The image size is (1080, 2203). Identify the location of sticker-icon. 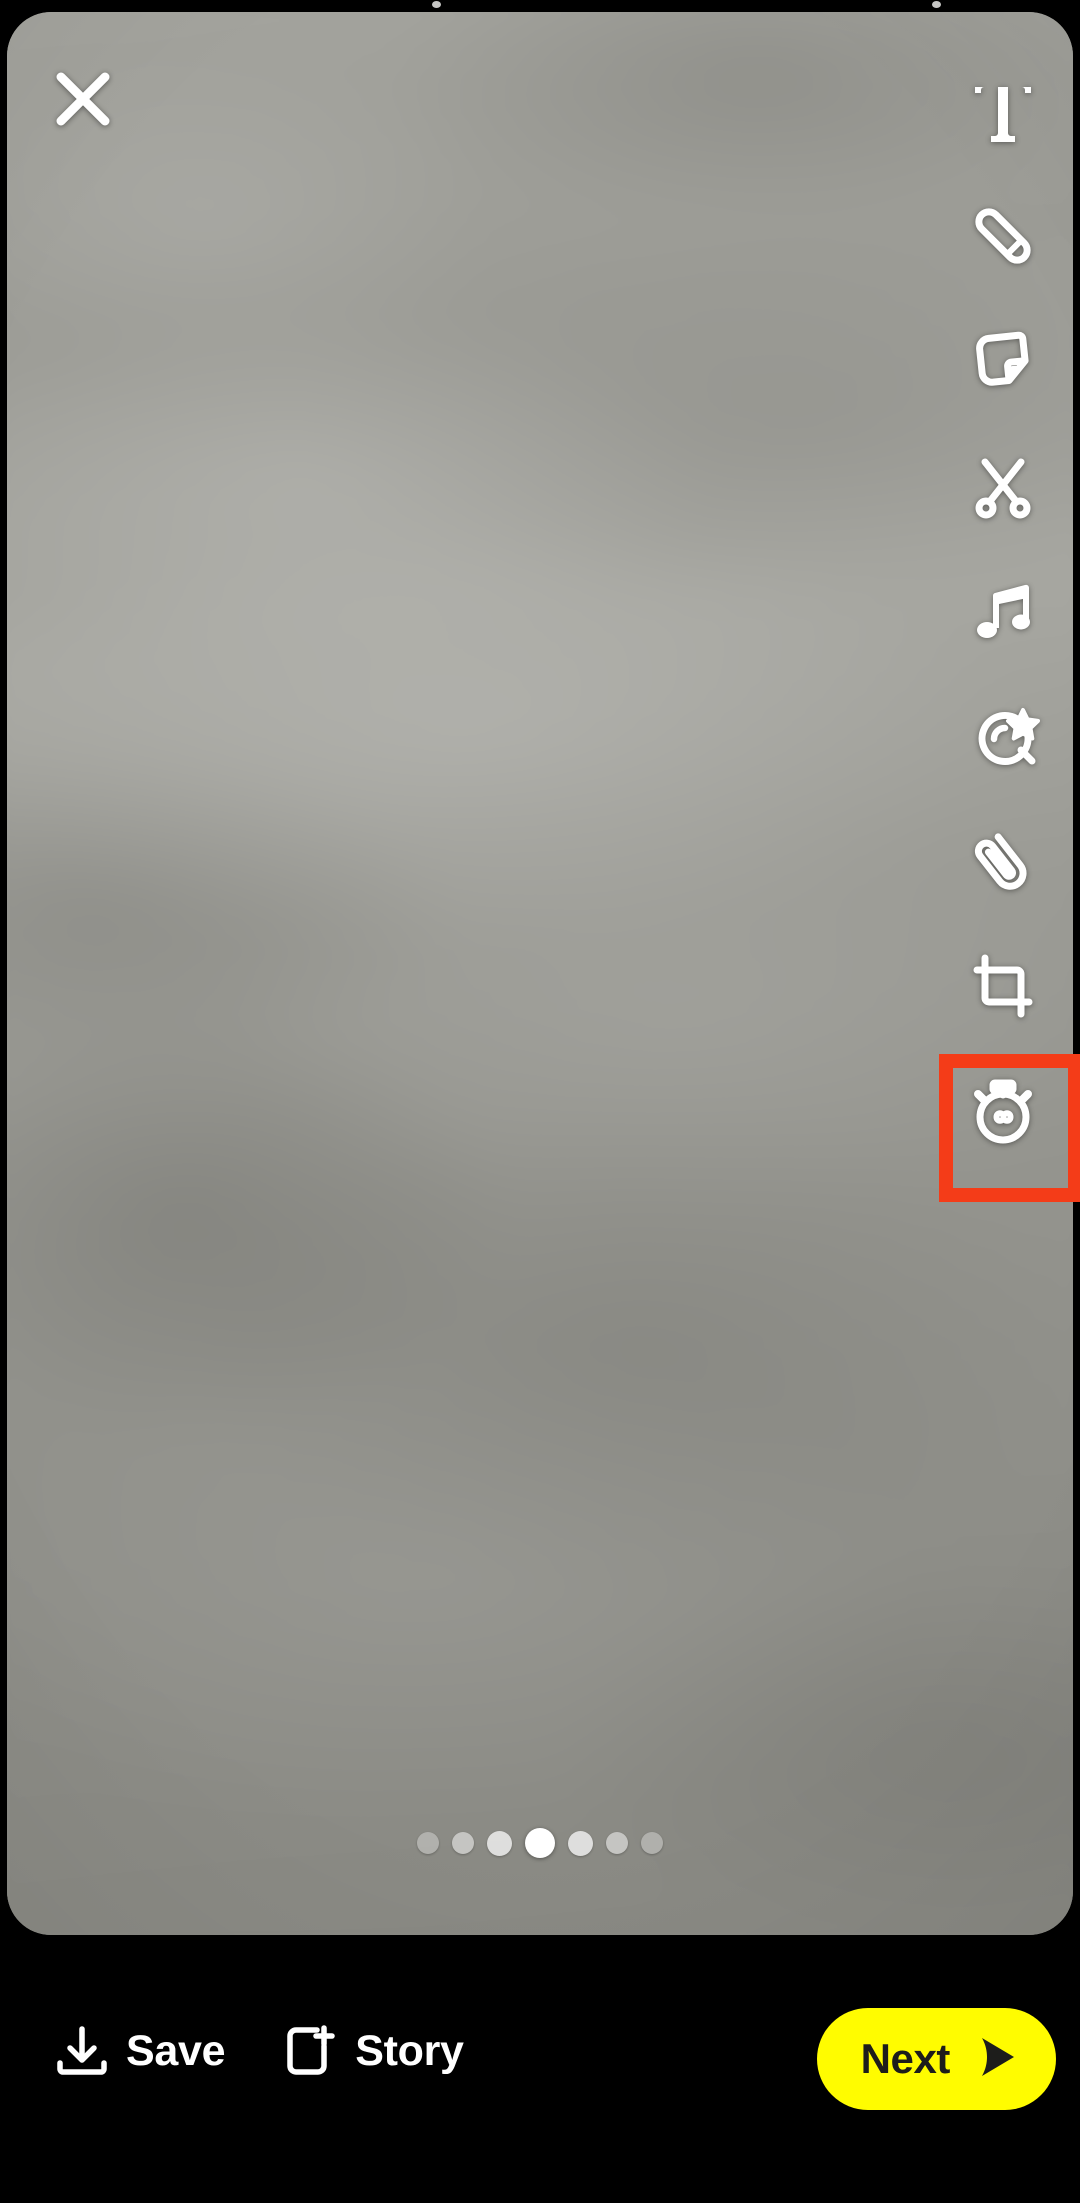
(1003, 361).